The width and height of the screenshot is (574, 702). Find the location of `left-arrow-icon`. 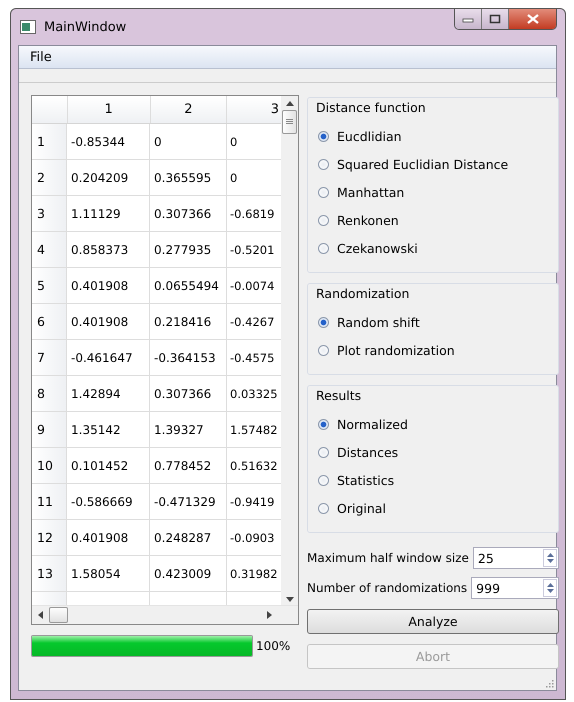

left-arrow-icon is located at coordinates (40, 615).